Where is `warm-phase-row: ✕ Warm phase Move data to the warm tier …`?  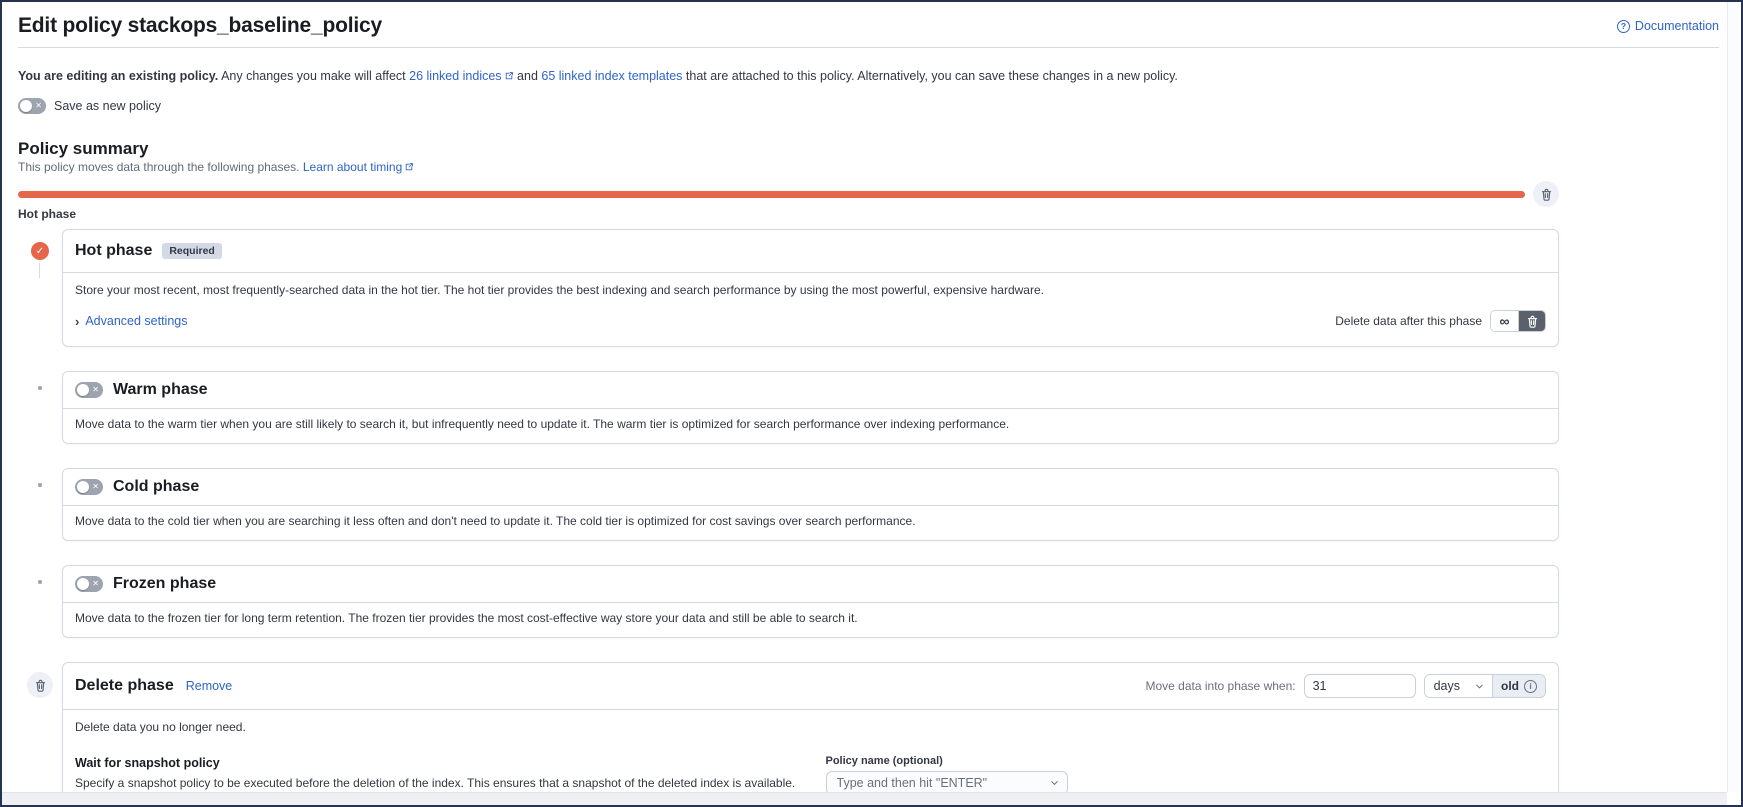 warm-phase-row: ✕ Warm phase Move data to the warm tier … is located at coordinates (788, 407).